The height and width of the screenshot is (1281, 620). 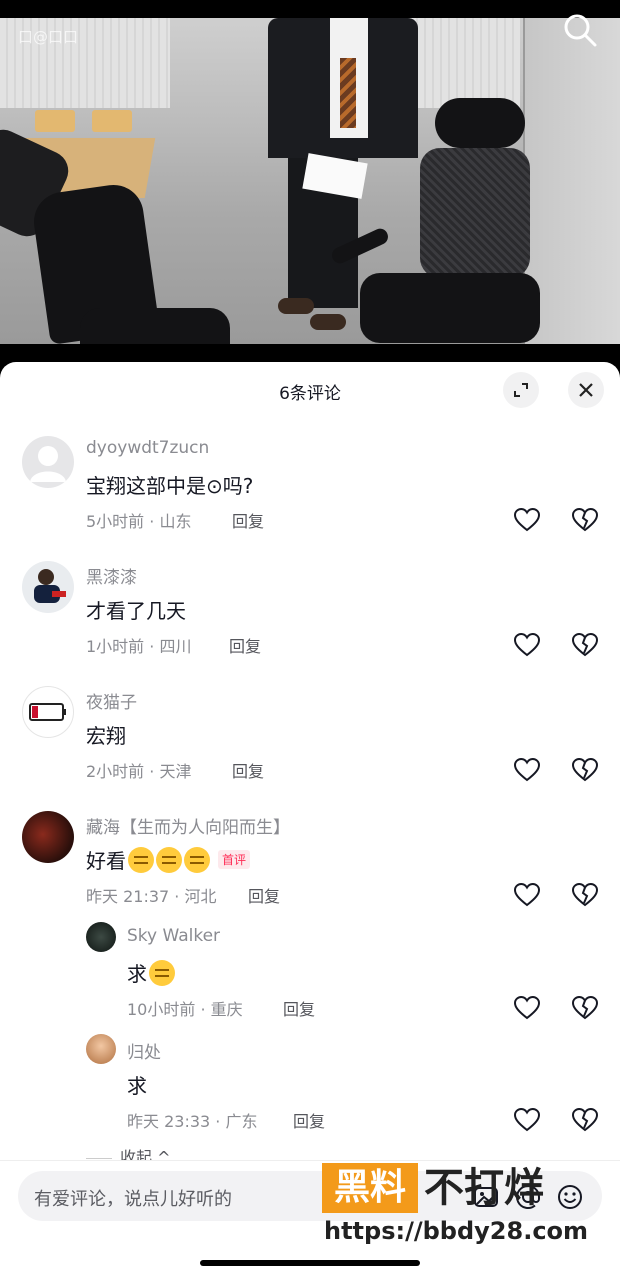 What do you see at coordinates (185, 1009) in the screenshot?
I see `reply-meta: 10小时前 · 重庆` at bounding box center [185, 1009].